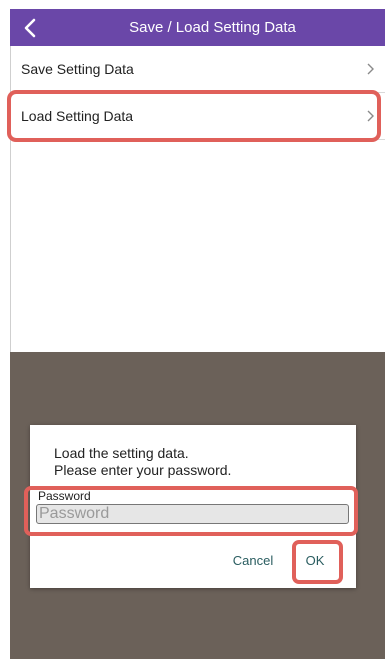 The width and height of the screenshot is (385, 659). I want to click on dialog-message-line: Load the setting data., so click(121, 453).